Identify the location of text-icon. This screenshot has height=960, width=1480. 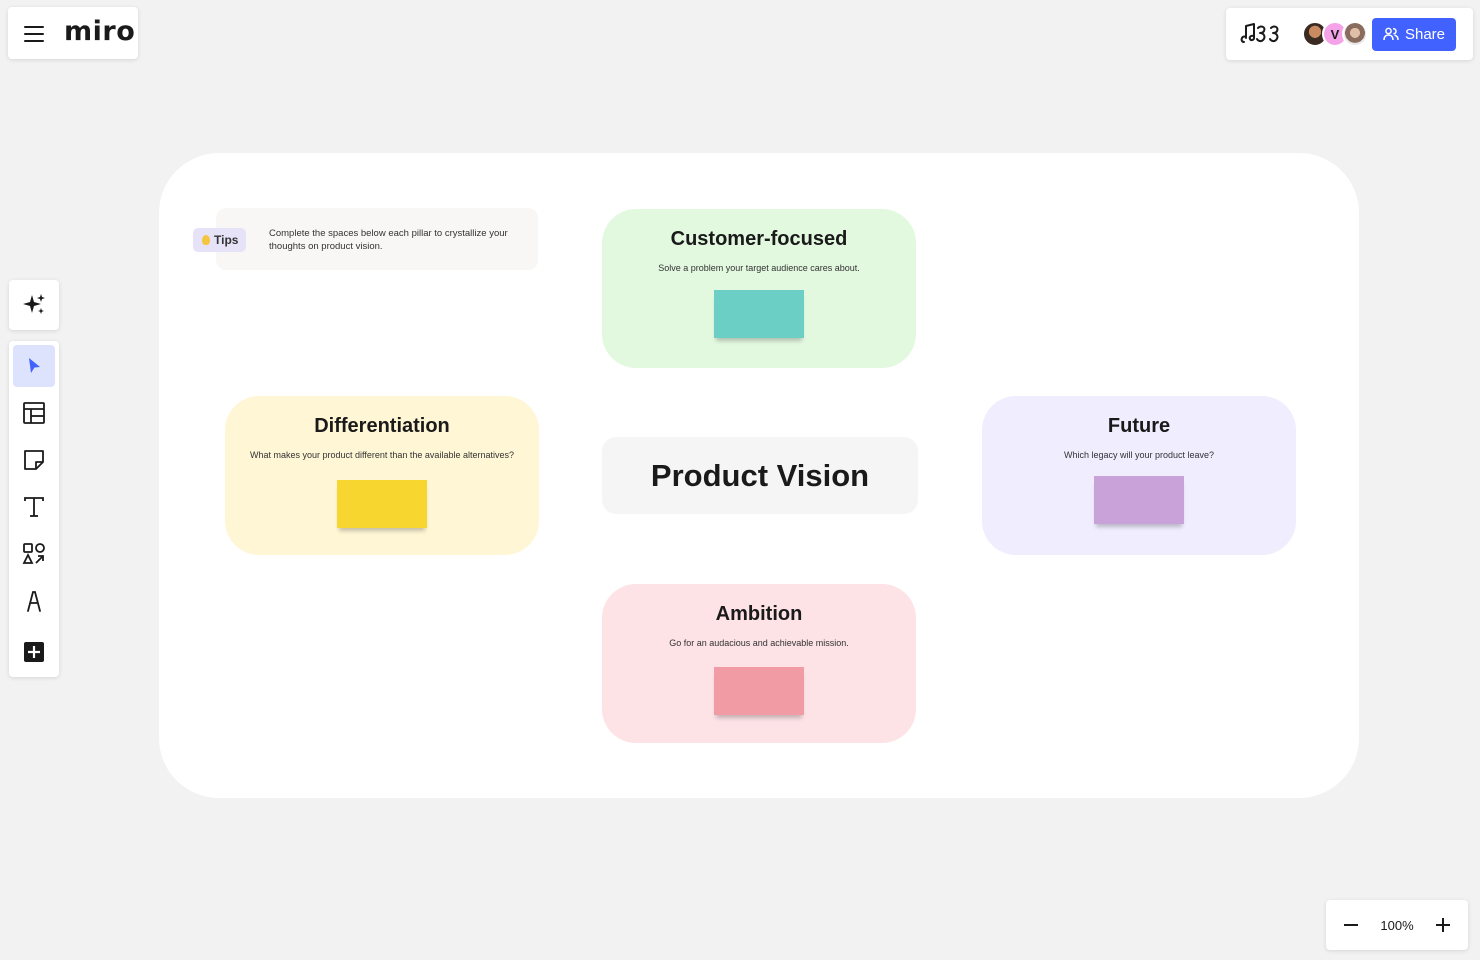
(34, 507).